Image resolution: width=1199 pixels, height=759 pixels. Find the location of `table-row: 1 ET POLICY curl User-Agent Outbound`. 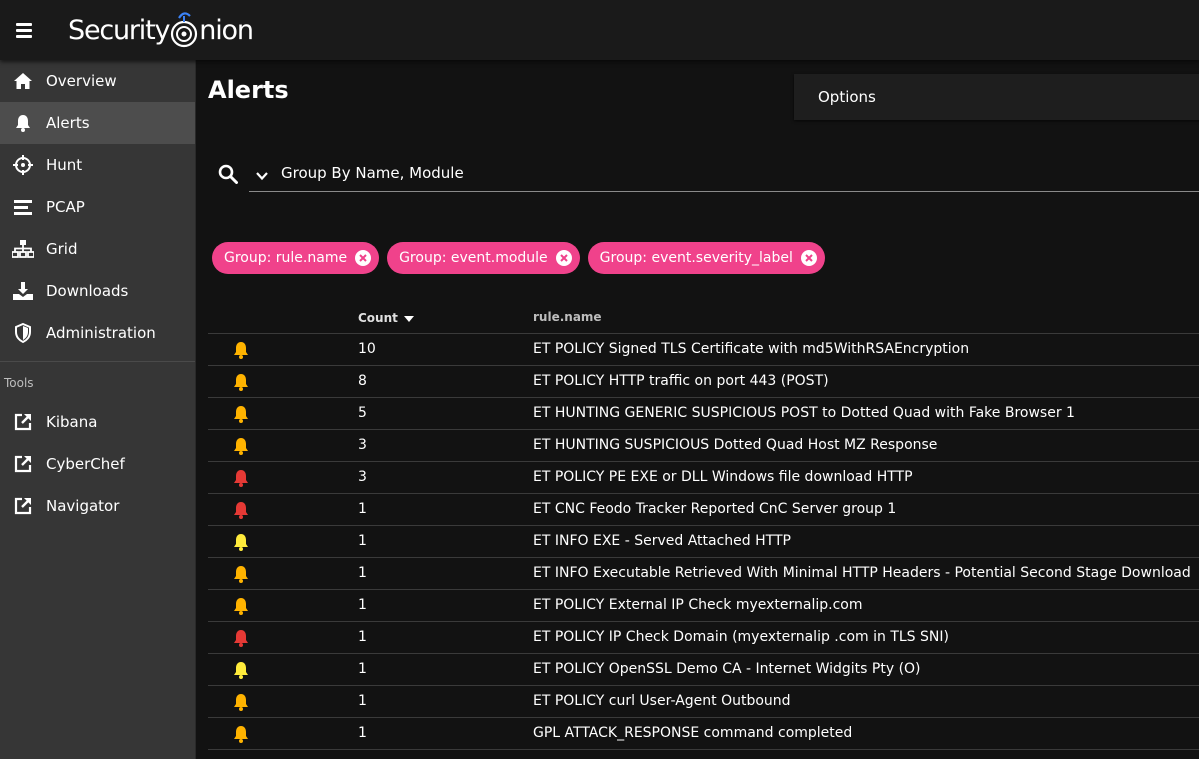

table-row: 1 ET POLICY curl User-Agent Outbound is located at coordinates (703, 702).